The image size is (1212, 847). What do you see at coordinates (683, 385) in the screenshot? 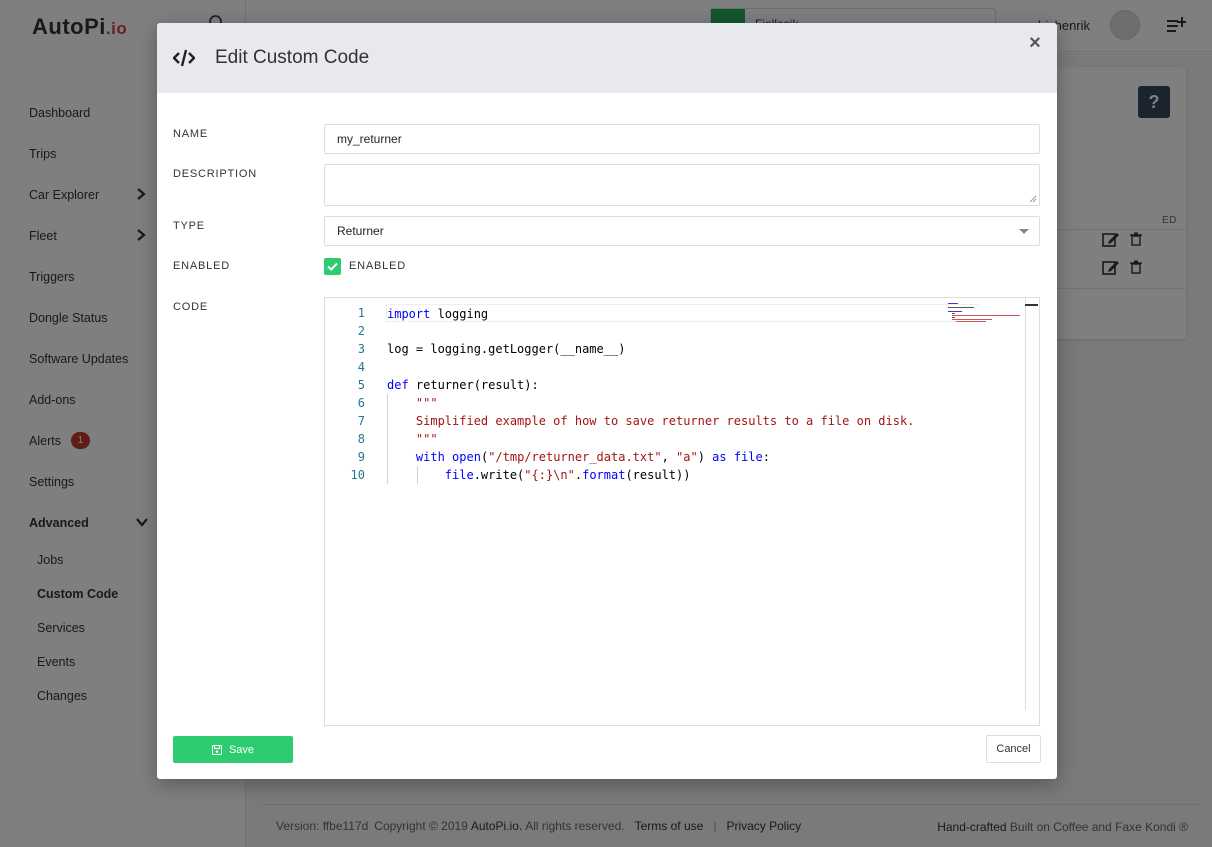
I see `code-line: def returner(result):` at bounding box center [683, 385].